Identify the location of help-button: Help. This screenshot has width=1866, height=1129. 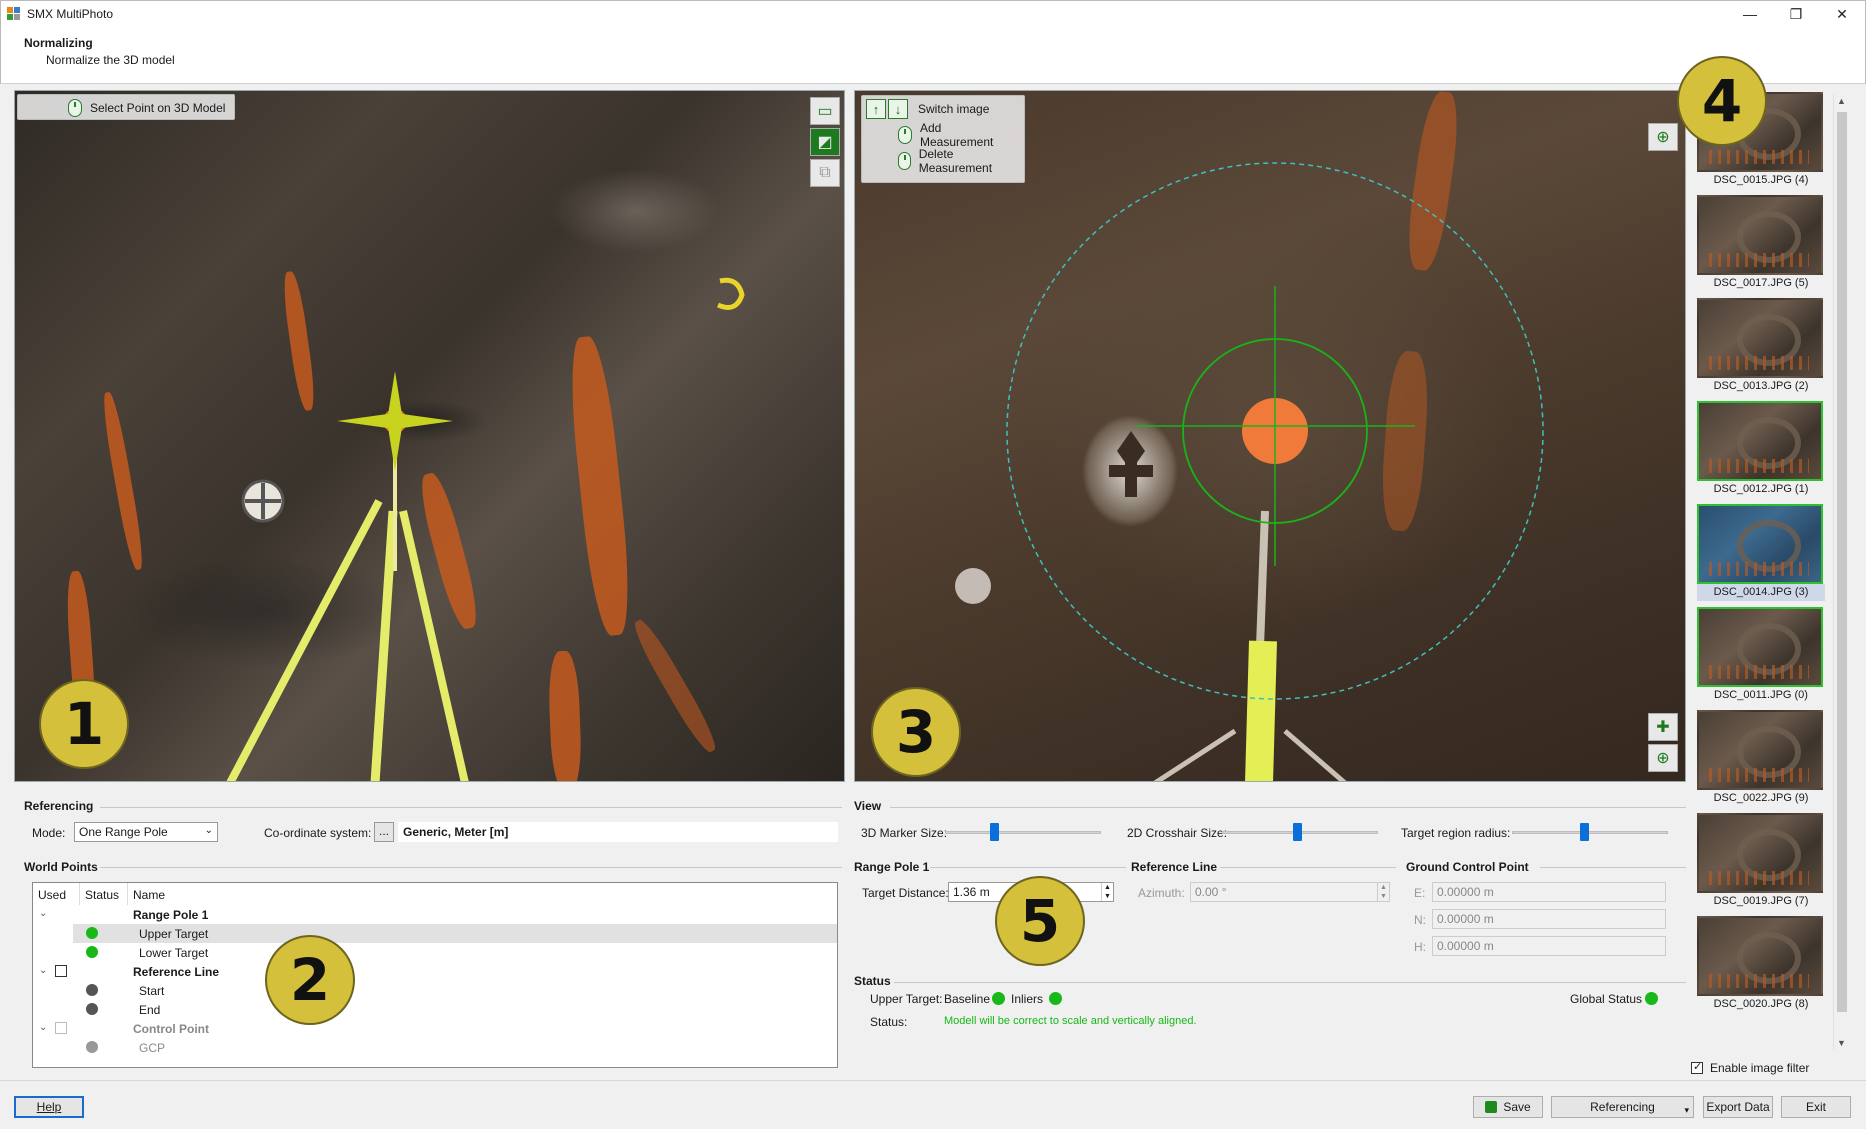
(49, 1107).